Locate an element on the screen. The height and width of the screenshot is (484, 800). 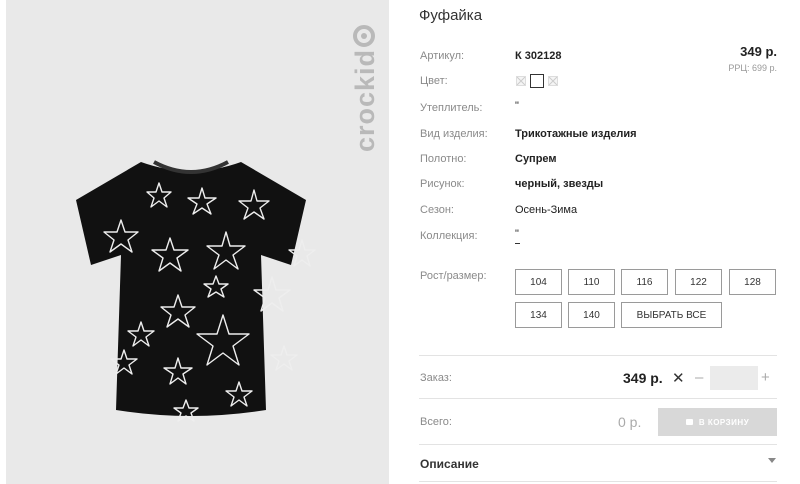
size-button-104: 104 is located at coordinates (538, 282).